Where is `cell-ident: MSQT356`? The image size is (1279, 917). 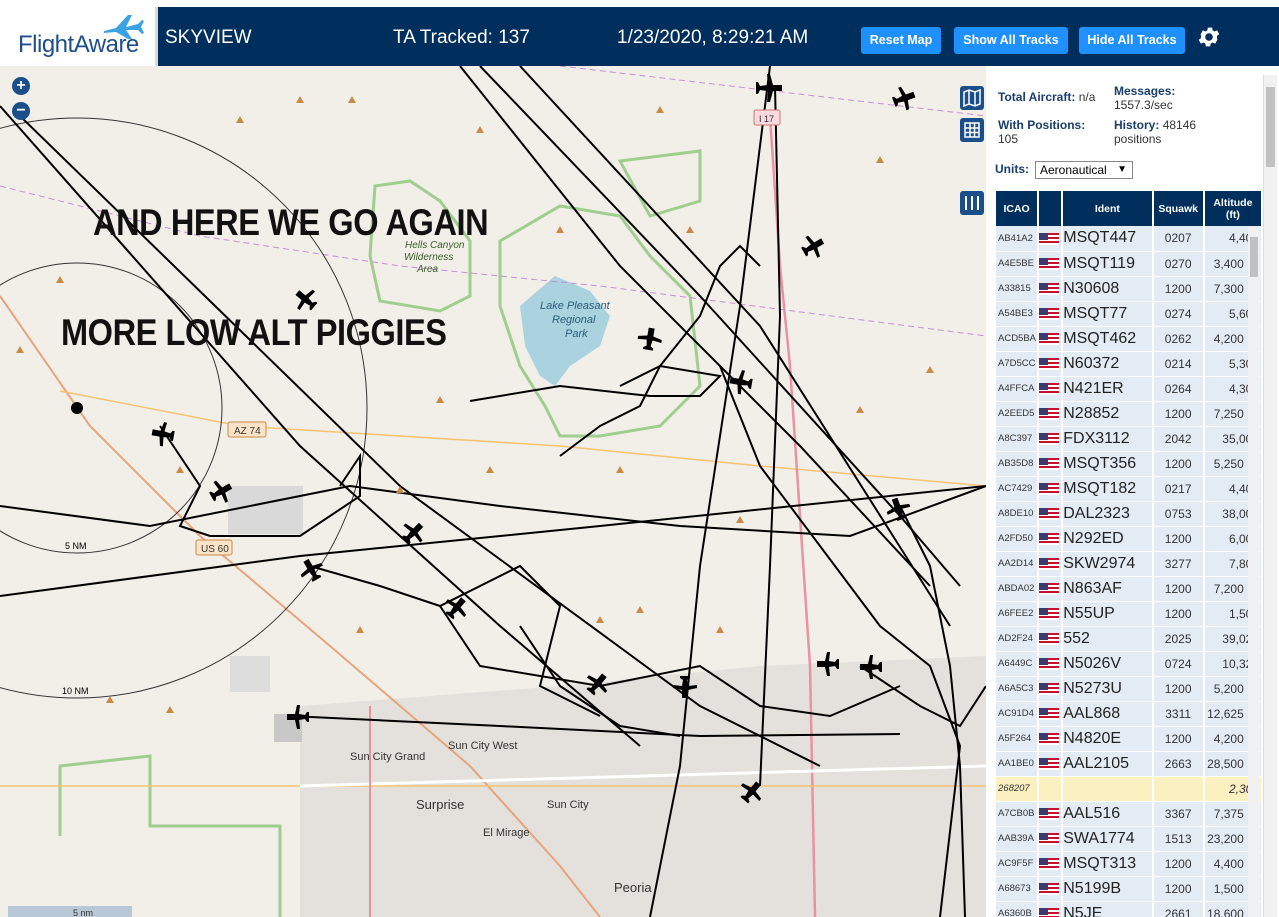
cell-ident: MSQT356 is located at coordinates (1108, 464).